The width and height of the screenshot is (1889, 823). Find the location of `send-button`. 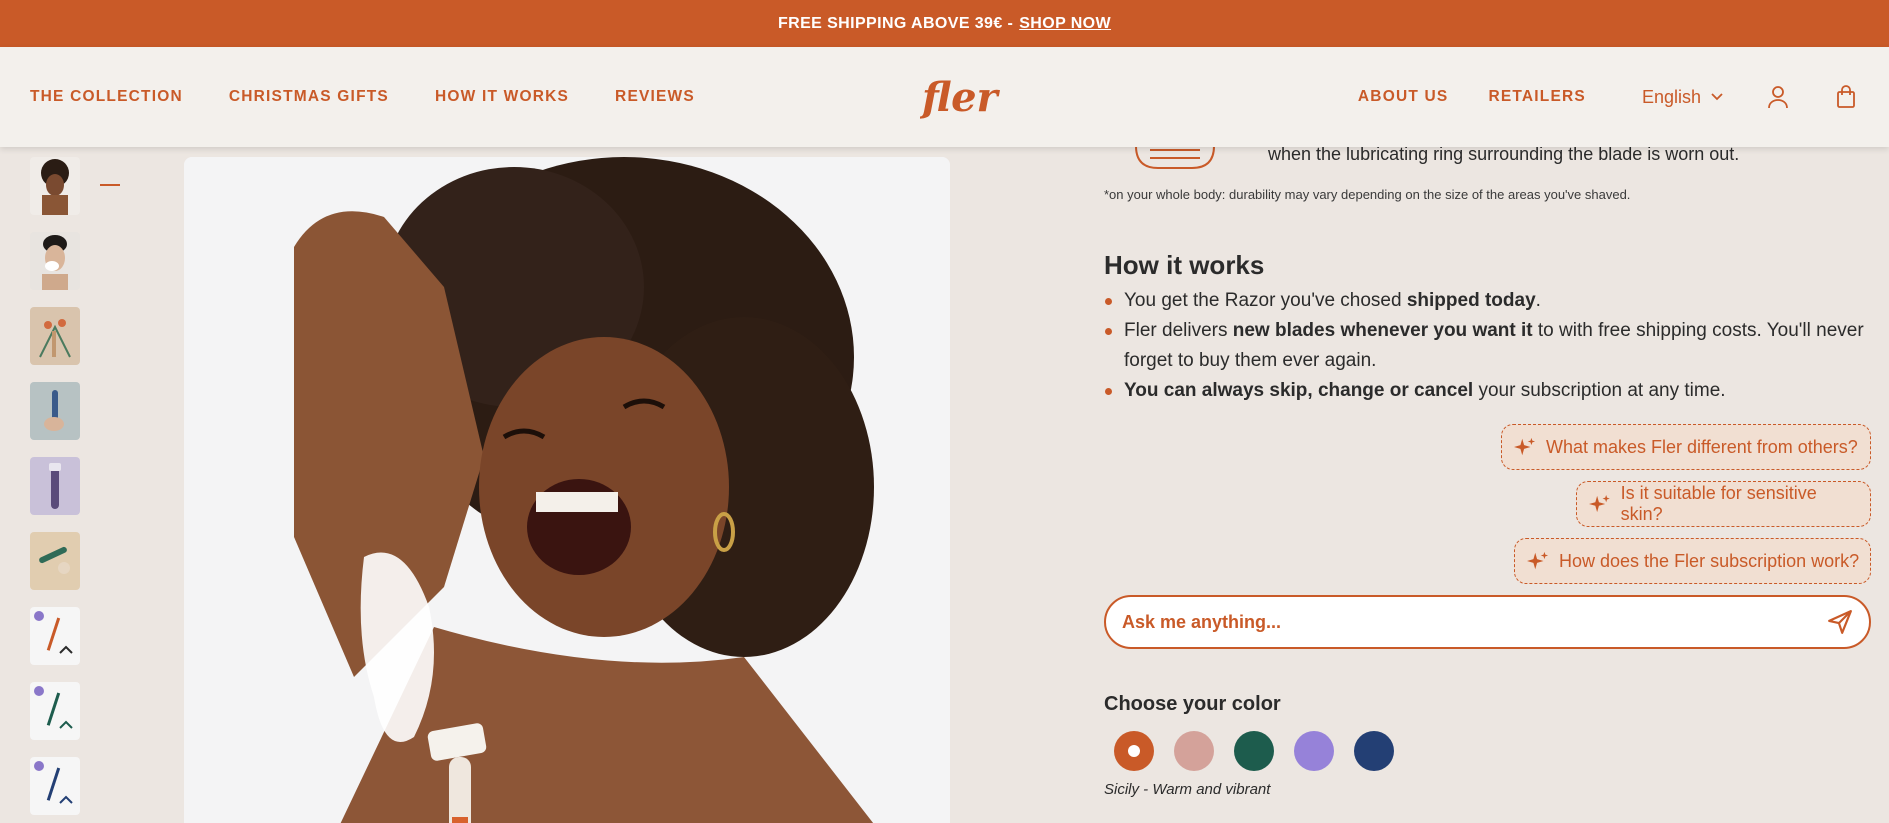

send-button is located at coordinates (1840, 622).